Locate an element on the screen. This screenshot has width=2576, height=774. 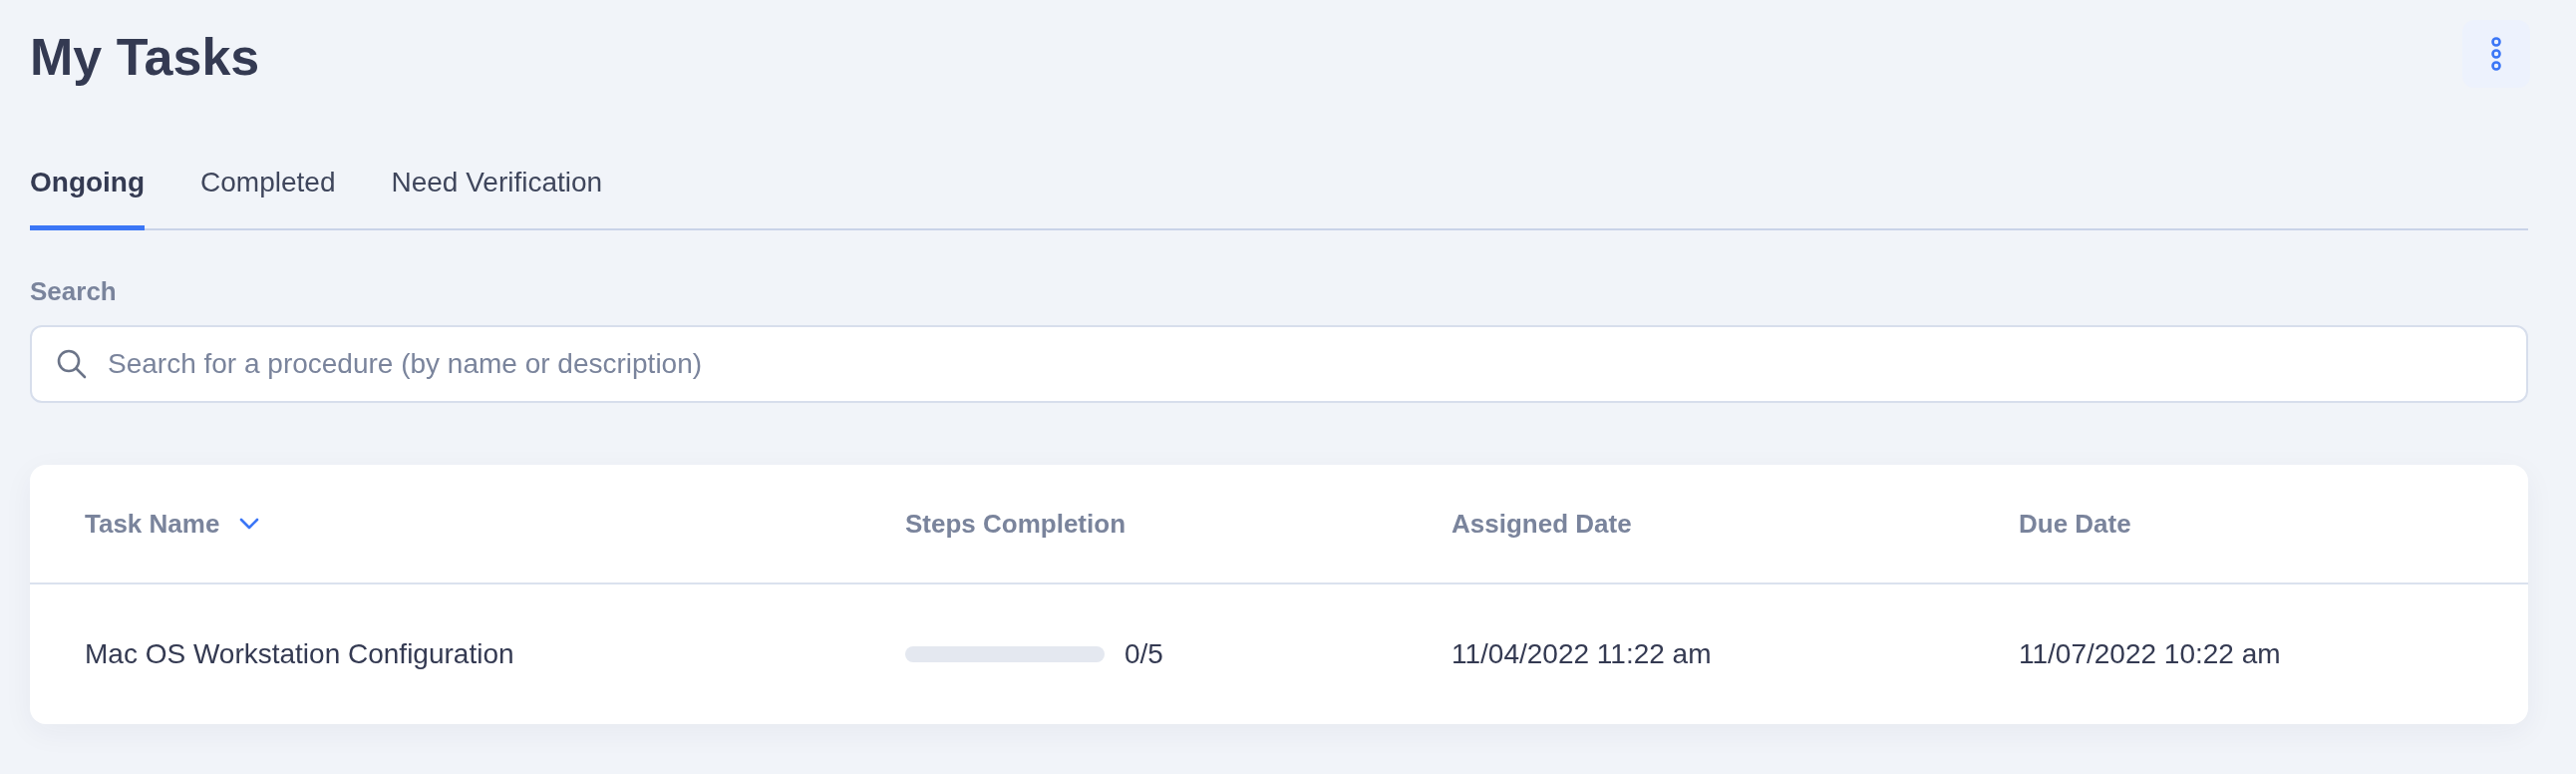
search-field: Search for a procedure (by name or description) is located at coordinates (1279, 364).